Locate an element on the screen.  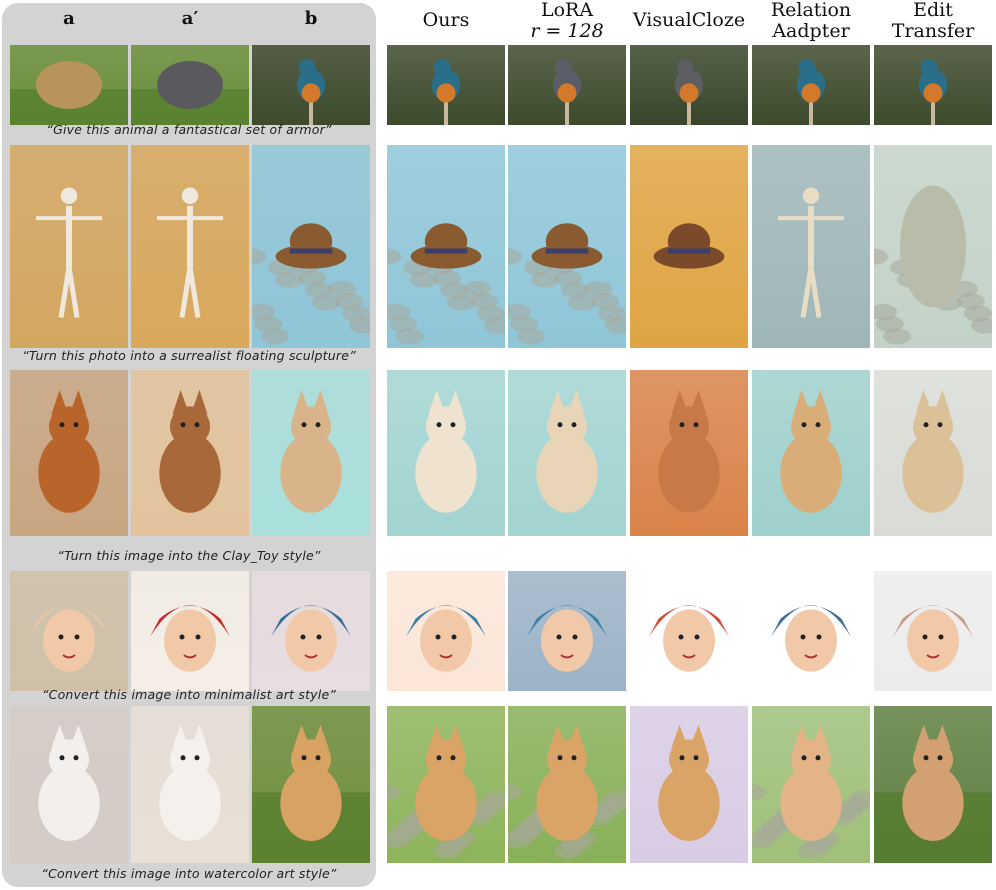
source-header-1: a′ is located at coordinates (190, 18).